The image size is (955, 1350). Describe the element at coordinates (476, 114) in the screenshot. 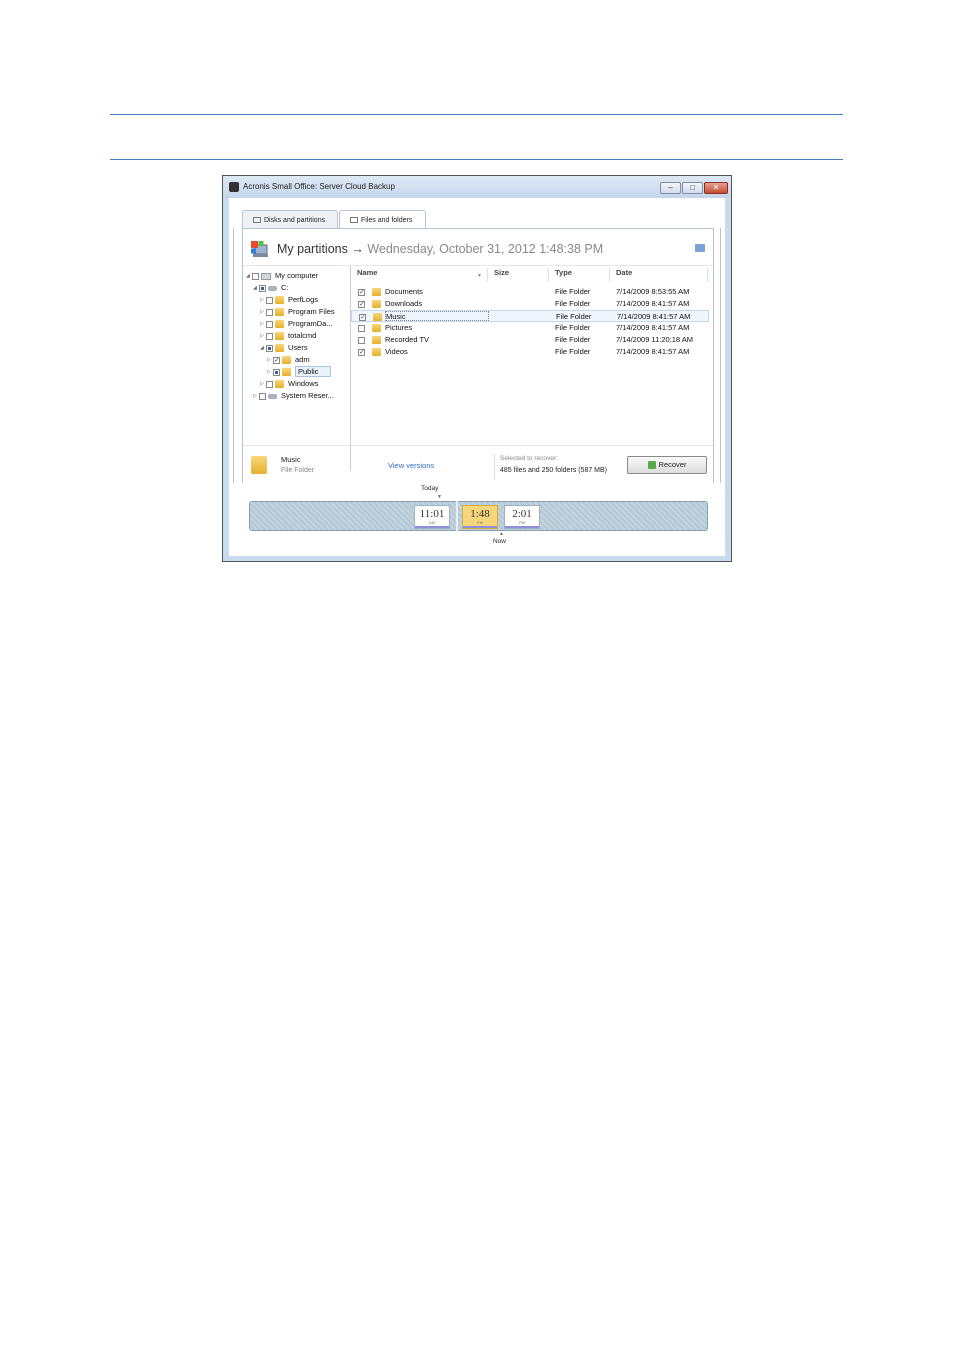

I see `top-rule` at that location.